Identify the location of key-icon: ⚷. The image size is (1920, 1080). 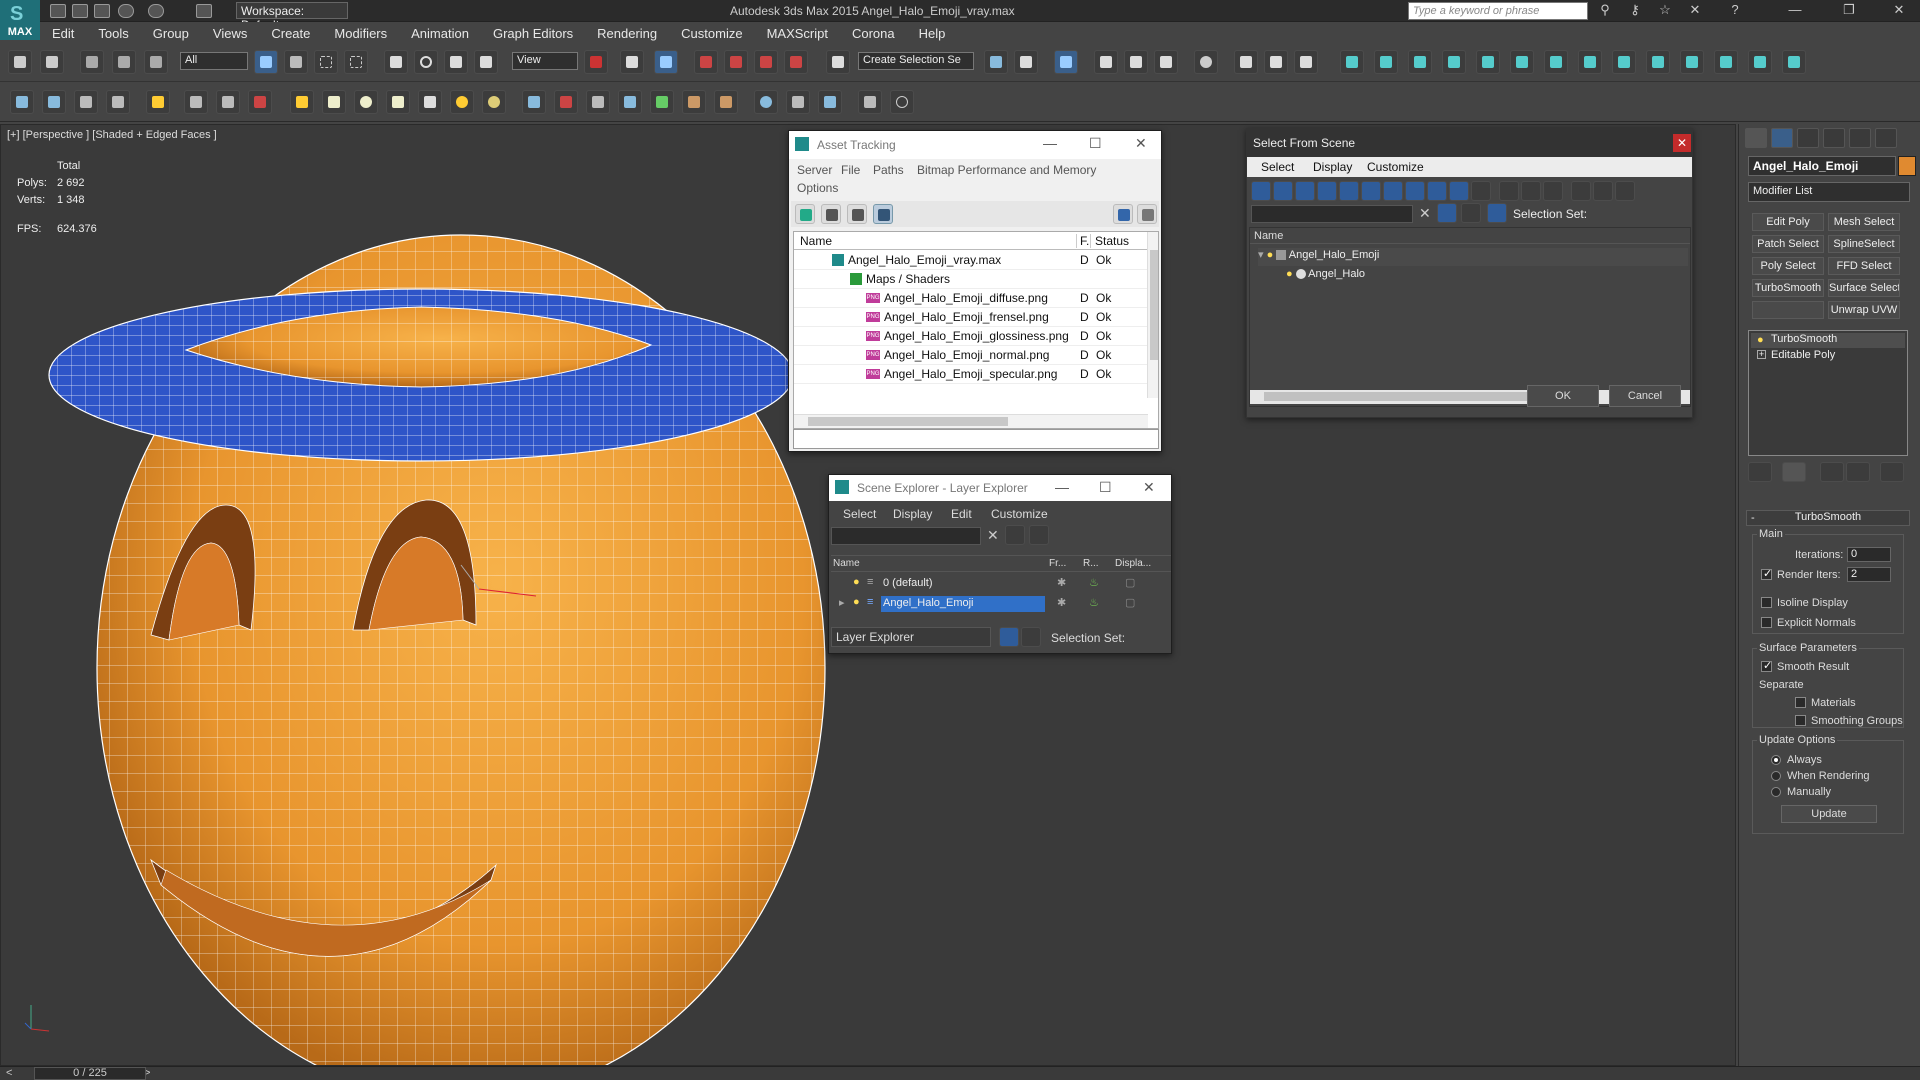
(1635, 11).